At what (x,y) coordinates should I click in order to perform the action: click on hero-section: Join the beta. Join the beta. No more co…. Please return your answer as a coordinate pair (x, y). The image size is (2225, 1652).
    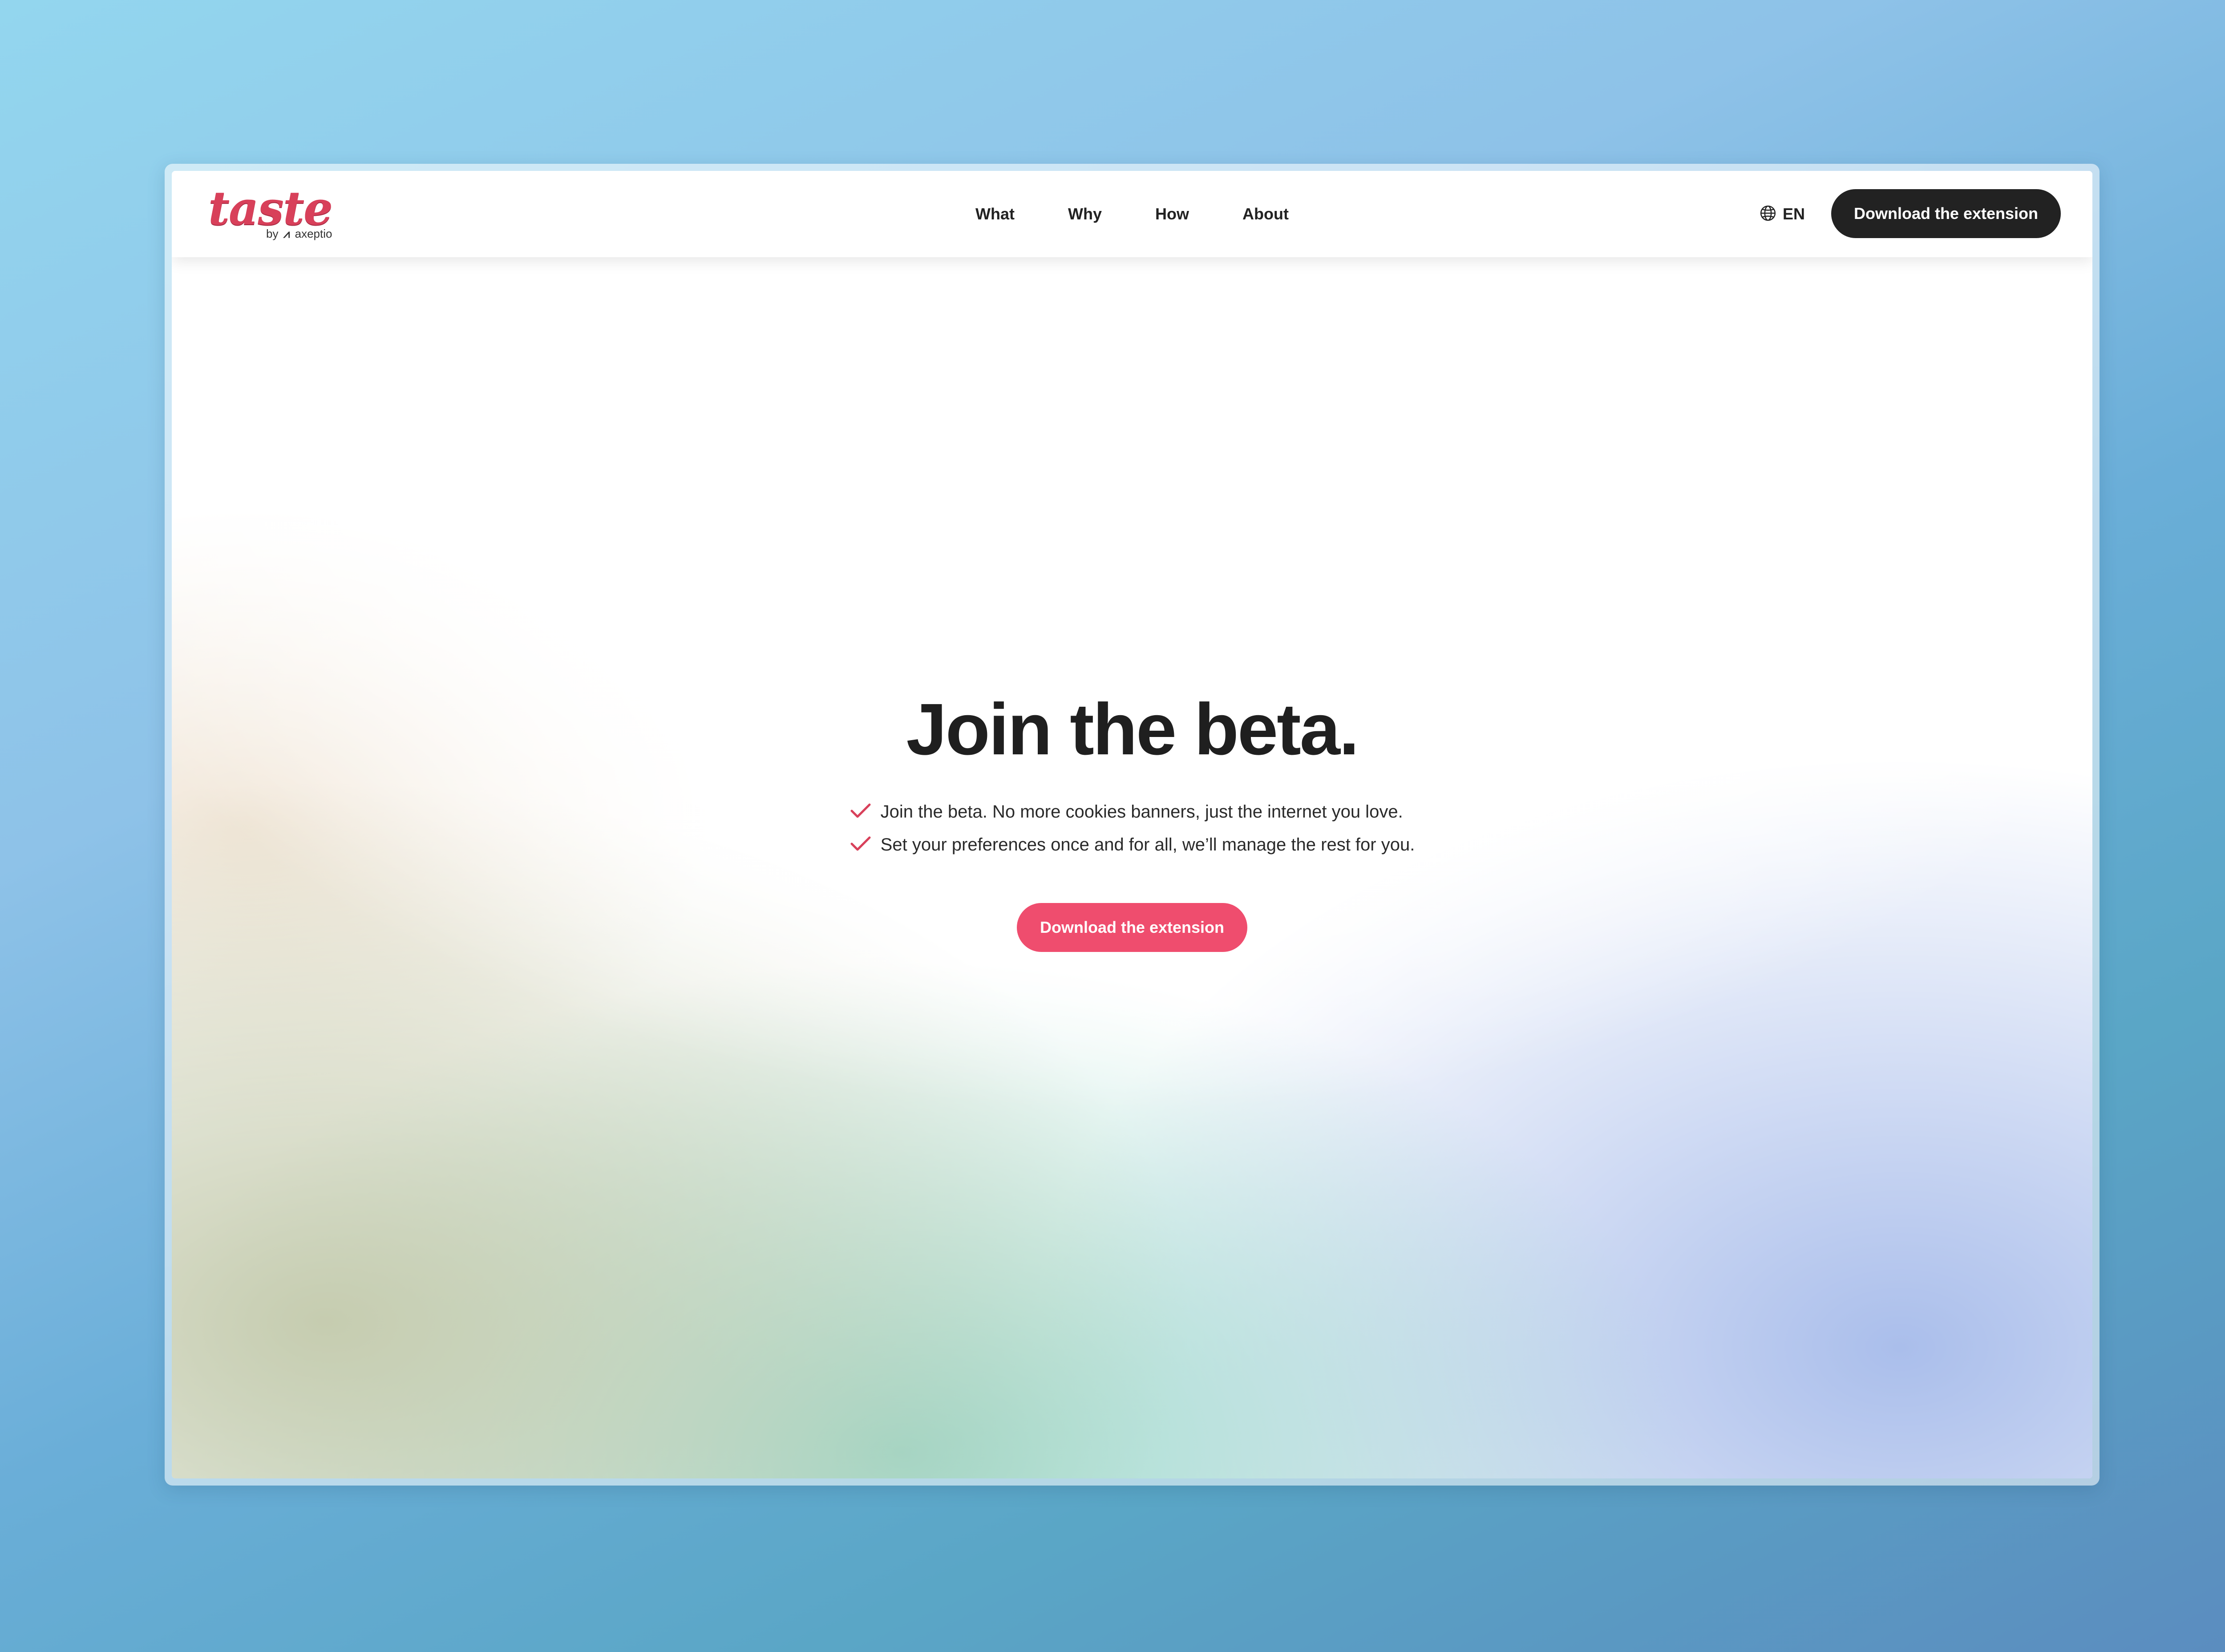
    Looking at the image, I should click on (1132, 820).